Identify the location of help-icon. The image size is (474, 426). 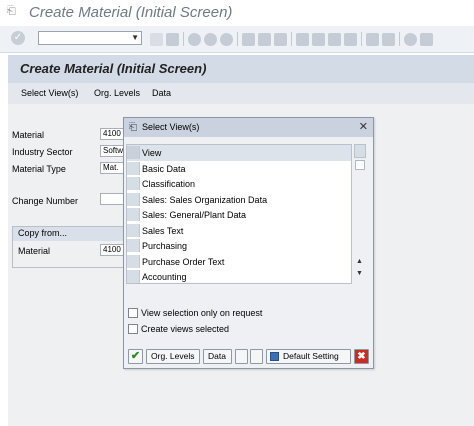
(410, 39).